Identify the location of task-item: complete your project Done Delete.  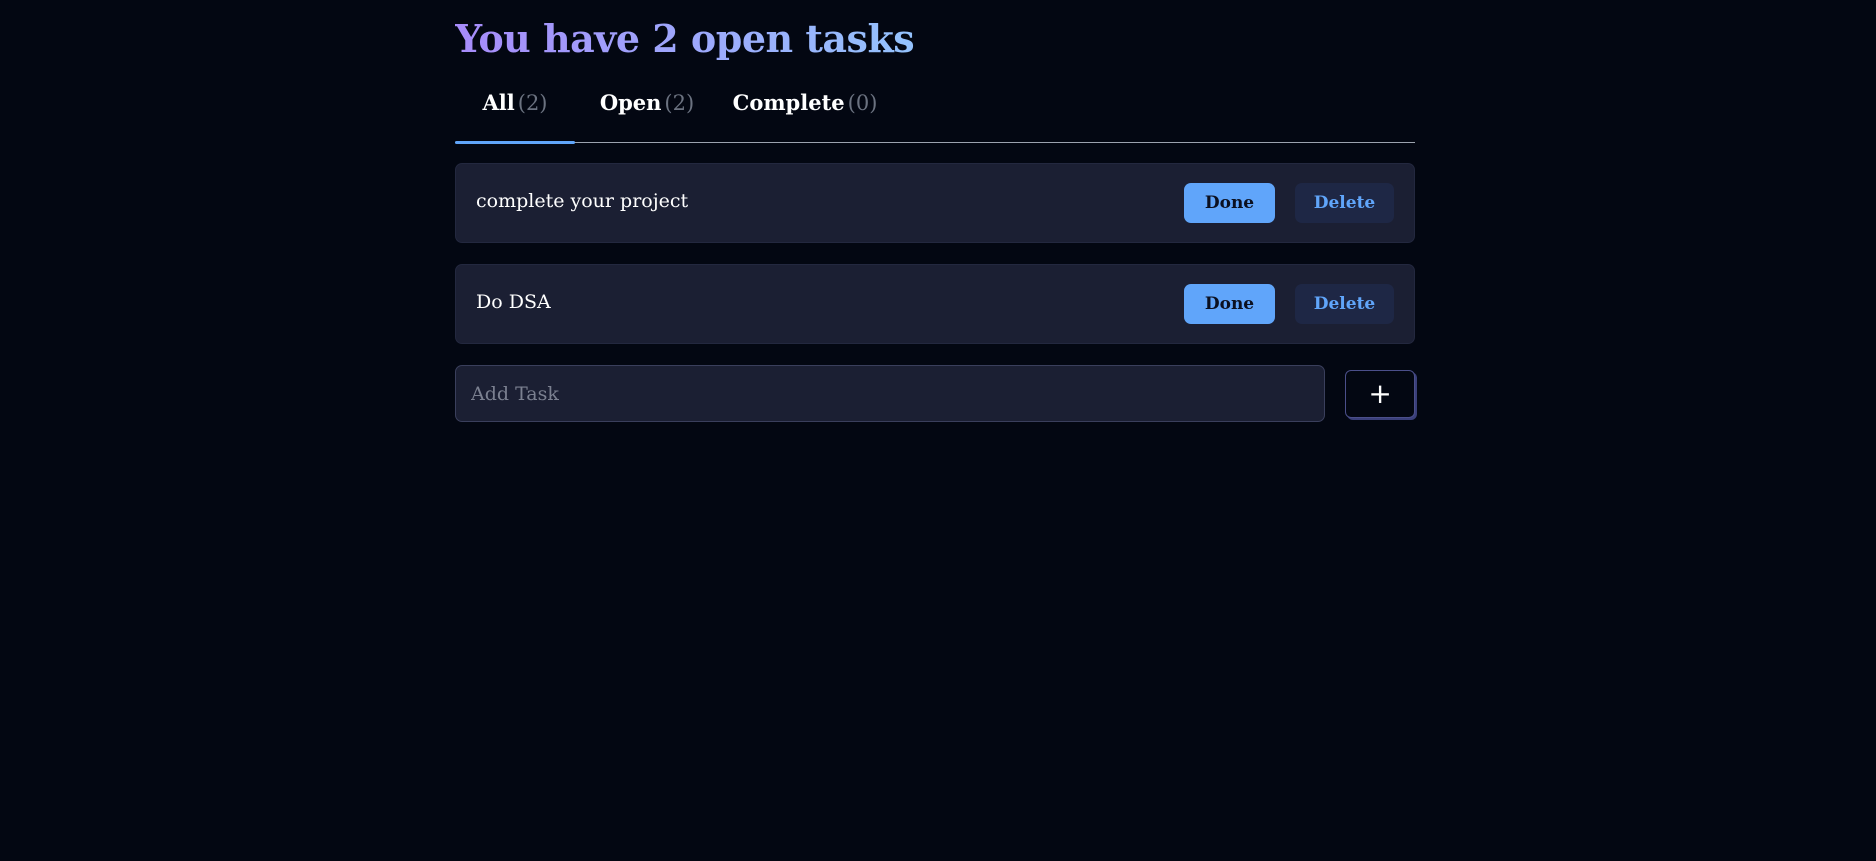
(935, 203).